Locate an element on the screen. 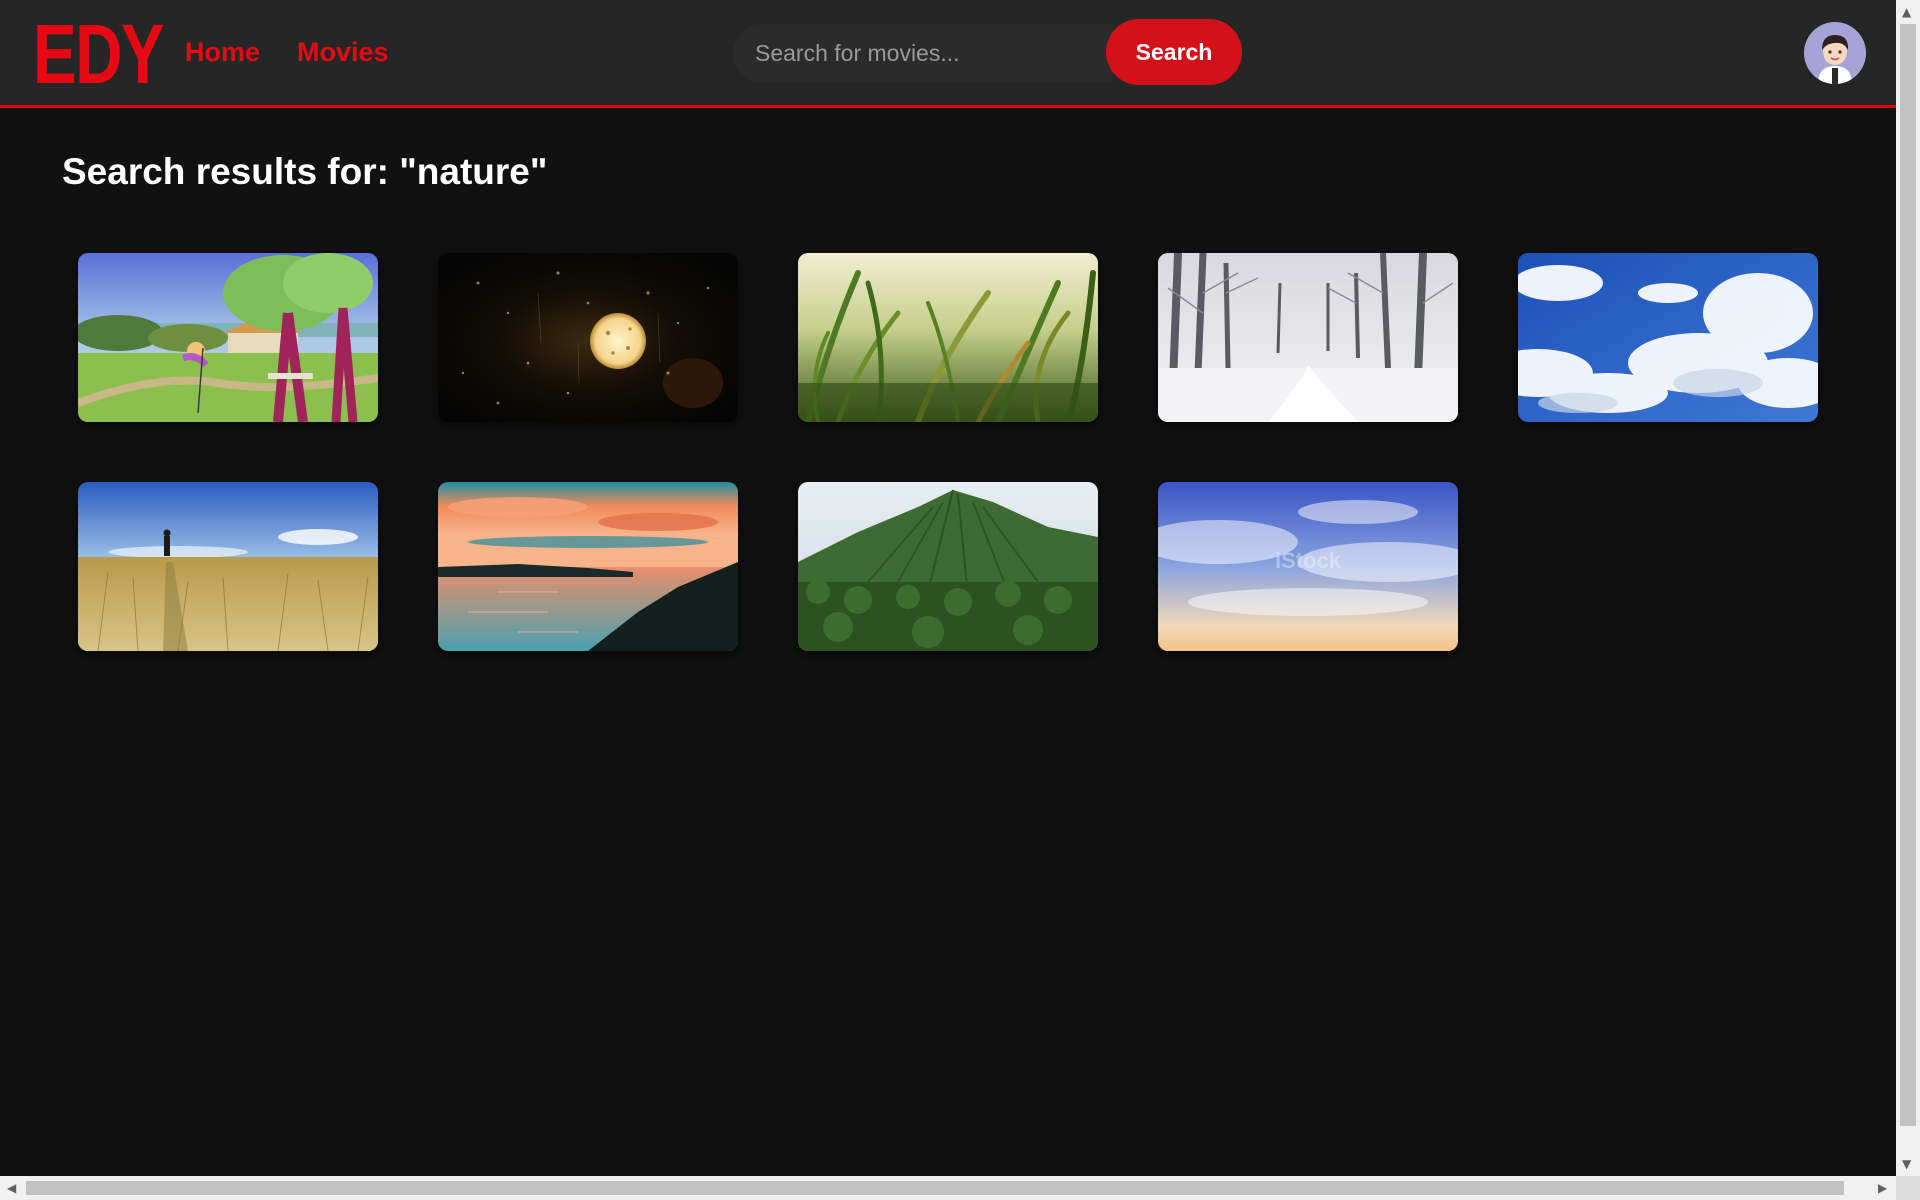 The width and height of the screenshot is (1920, 1200). search-button: Search is located at coordinates (1174, 52).